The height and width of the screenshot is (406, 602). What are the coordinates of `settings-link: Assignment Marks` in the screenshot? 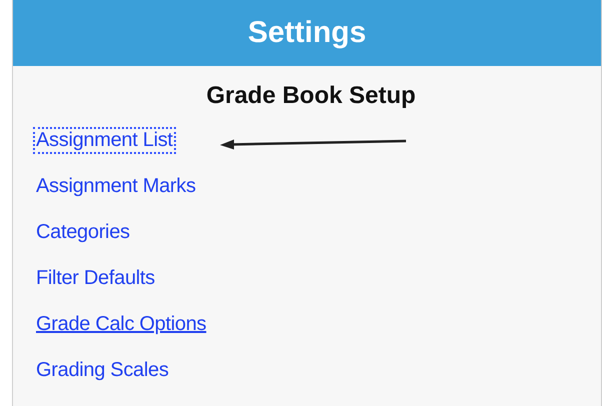 It's located at (116, 186).